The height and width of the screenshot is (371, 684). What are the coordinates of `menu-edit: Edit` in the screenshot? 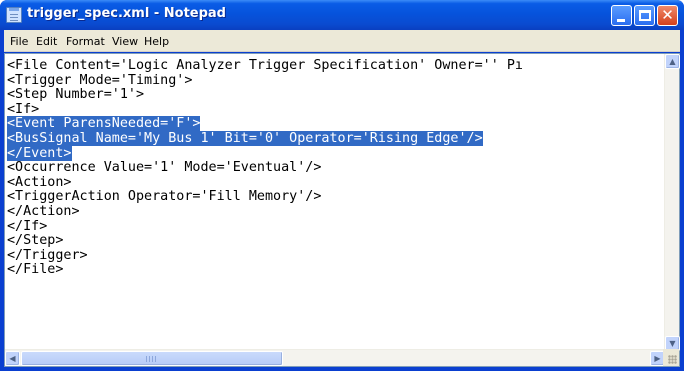 It's located at (46, 41).